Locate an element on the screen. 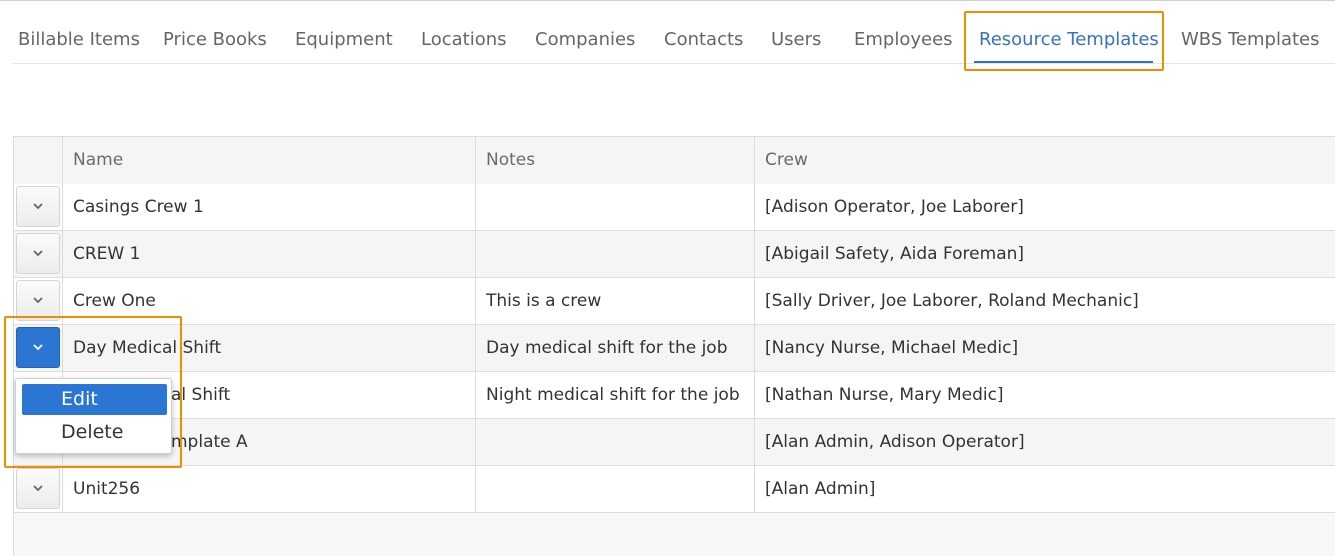 The width and height of the screenshot is (1335, 556). tab-wbs-templates: WBS Templates is located at coordinates (1250, 40).